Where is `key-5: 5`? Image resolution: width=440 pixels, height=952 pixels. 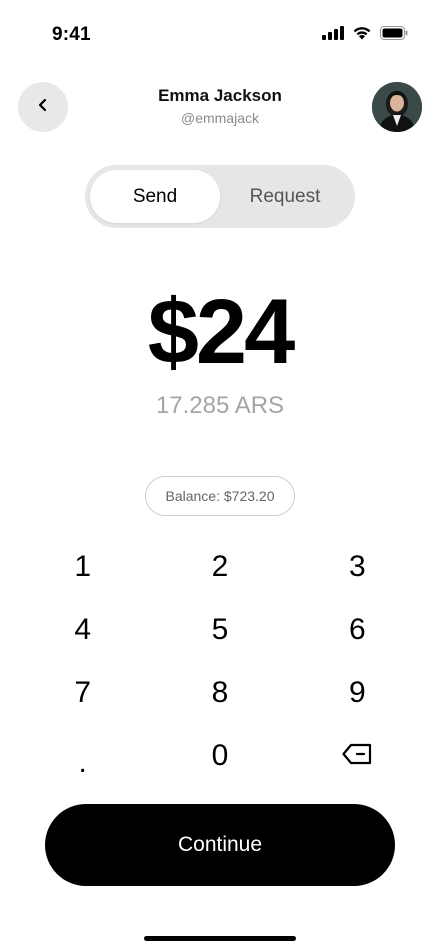
key-5: 5 is located at coordinates (219, 629).